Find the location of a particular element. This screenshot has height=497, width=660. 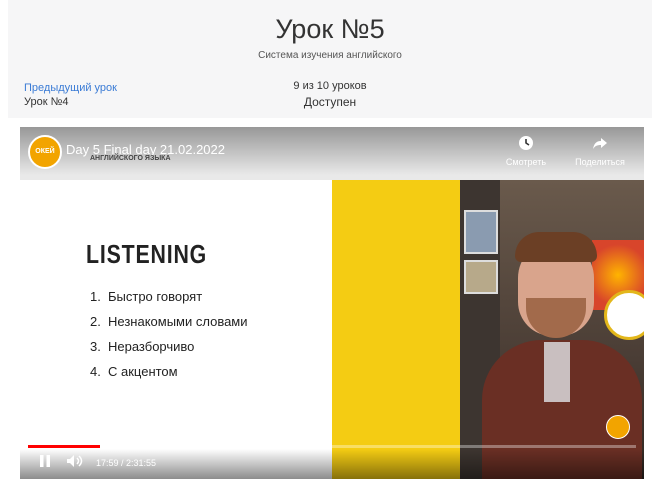

watch-later-label: Смотреть is located at coordinates (526, 162).